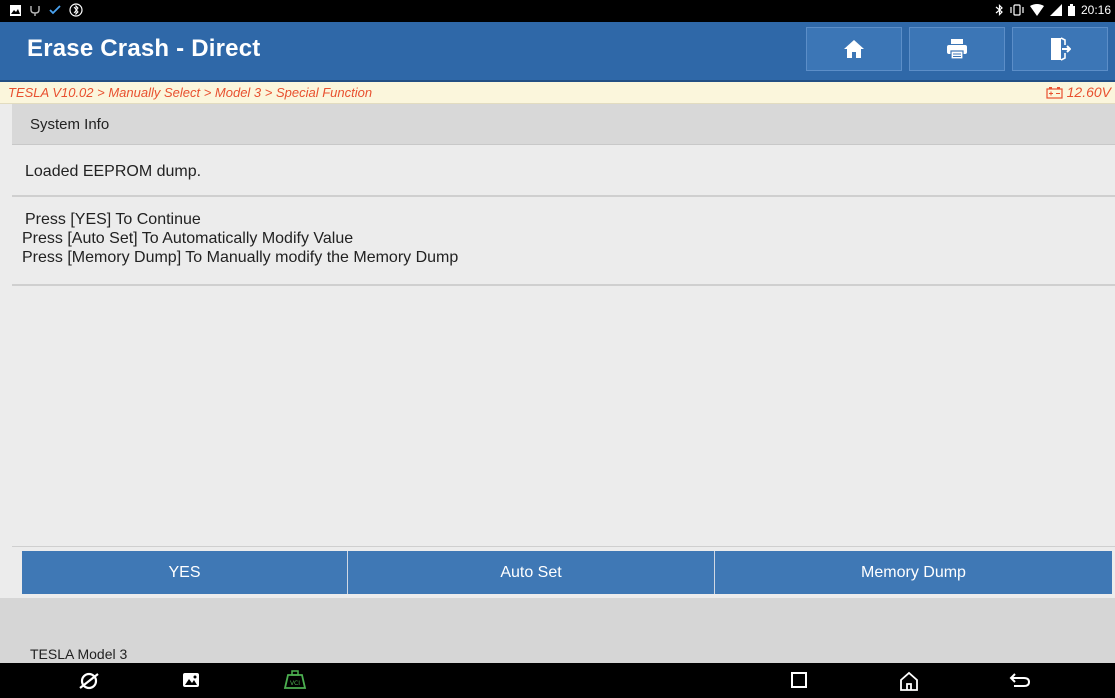 The image size is (1115, 698). Describe the element at coordinates (1020, 680) in the screenshot. I see `back-icon` at that location.